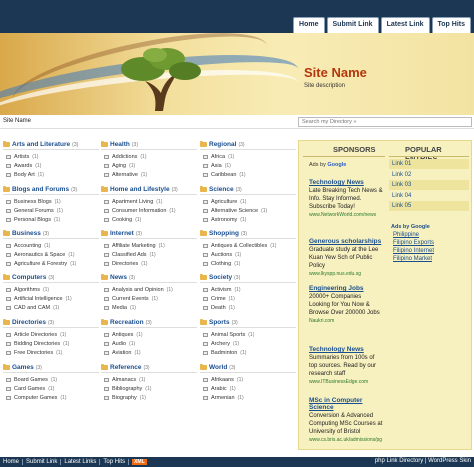  Describe the element at coordinates (32, 220) in the screenshot. I see `subcategory-label: Personal Blogs` at that location.